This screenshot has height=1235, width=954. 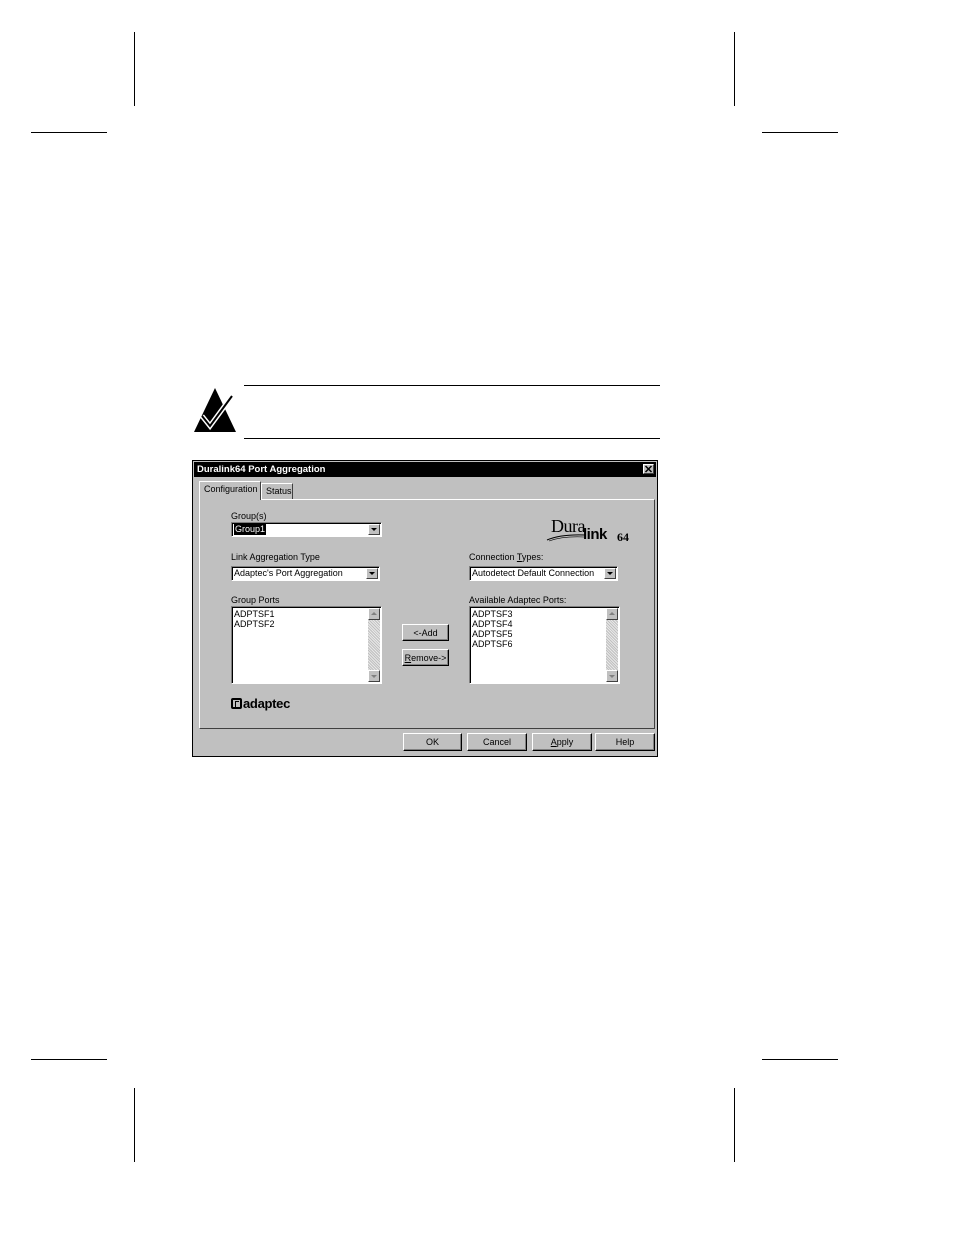 I want to click on available-ports-listbox: ADPTSF3 ADPTSF4 ADPTSF5 ADPTSF6, so click(x=544, y=645).